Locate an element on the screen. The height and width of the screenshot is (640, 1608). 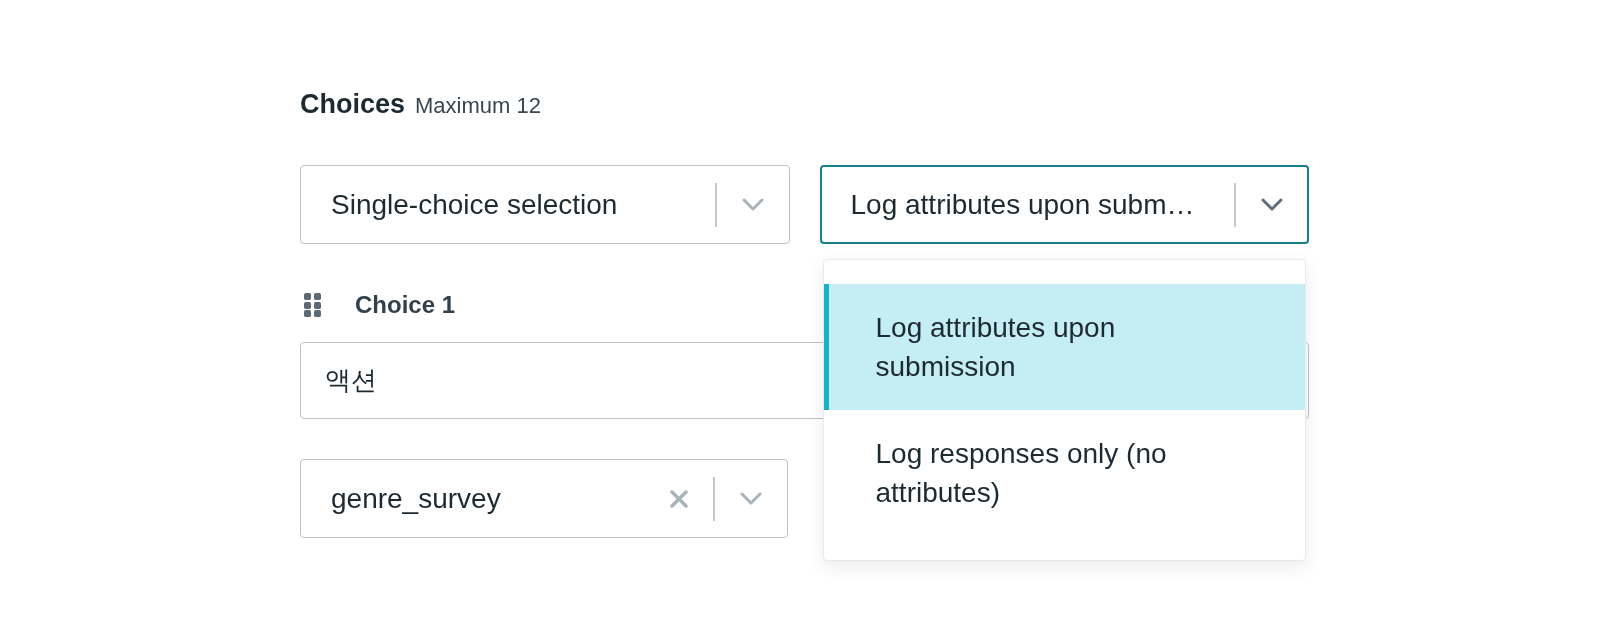
menu-option: Log responses only (no attributes) is located at coordinates (1064, 473).